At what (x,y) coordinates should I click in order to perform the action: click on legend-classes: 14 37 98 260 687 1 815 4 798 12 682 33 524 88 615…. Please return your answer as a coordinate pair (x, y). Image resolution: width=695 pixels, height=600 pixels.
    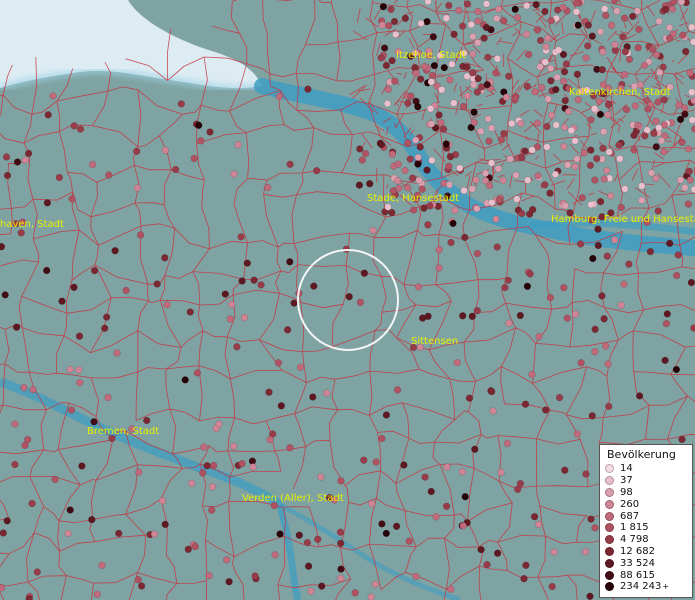
    Looking at the image, I should click on (646, 528).